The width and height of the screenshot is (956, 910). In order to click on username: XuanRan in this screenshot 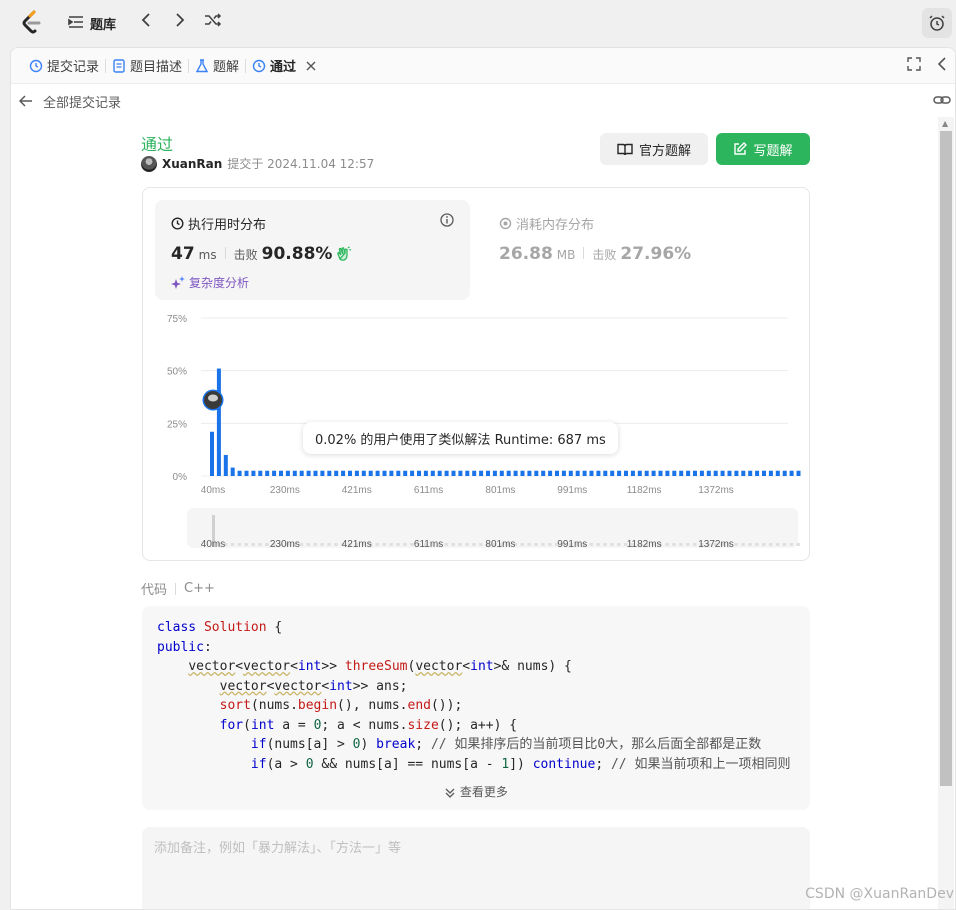, I will do `click(192, 164)`.